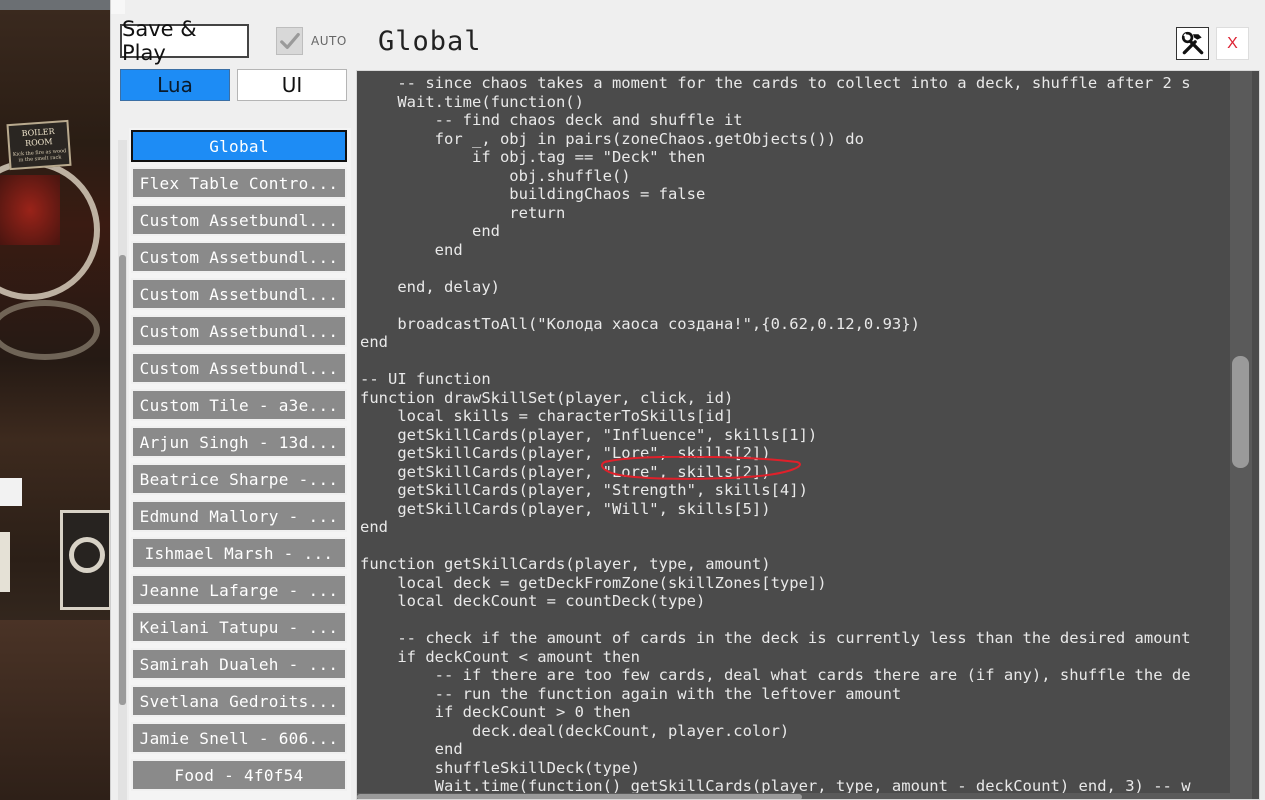  What do you see at coordinates (86, 560) in the screenshot?
I see `board-card` at bounding box center [86, 560].